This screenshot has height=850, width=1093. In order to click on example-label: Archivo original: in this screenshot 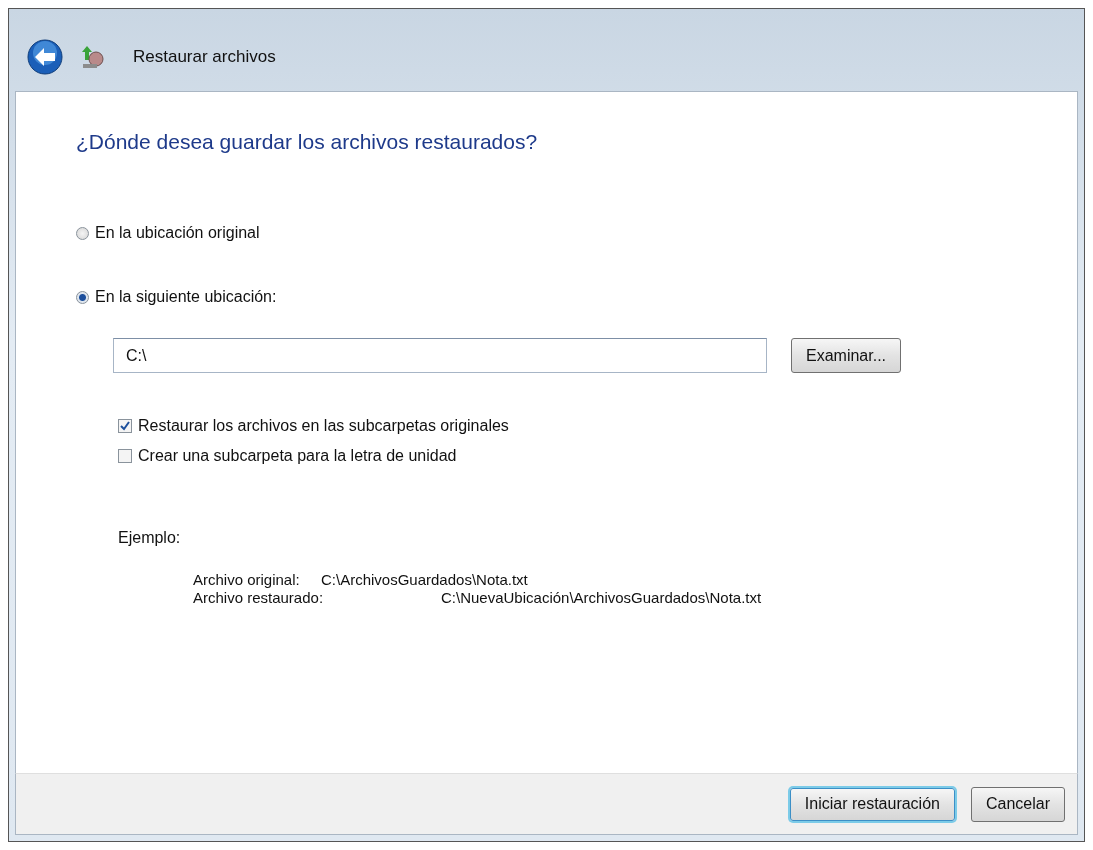, I will do `click(247, 580)`.